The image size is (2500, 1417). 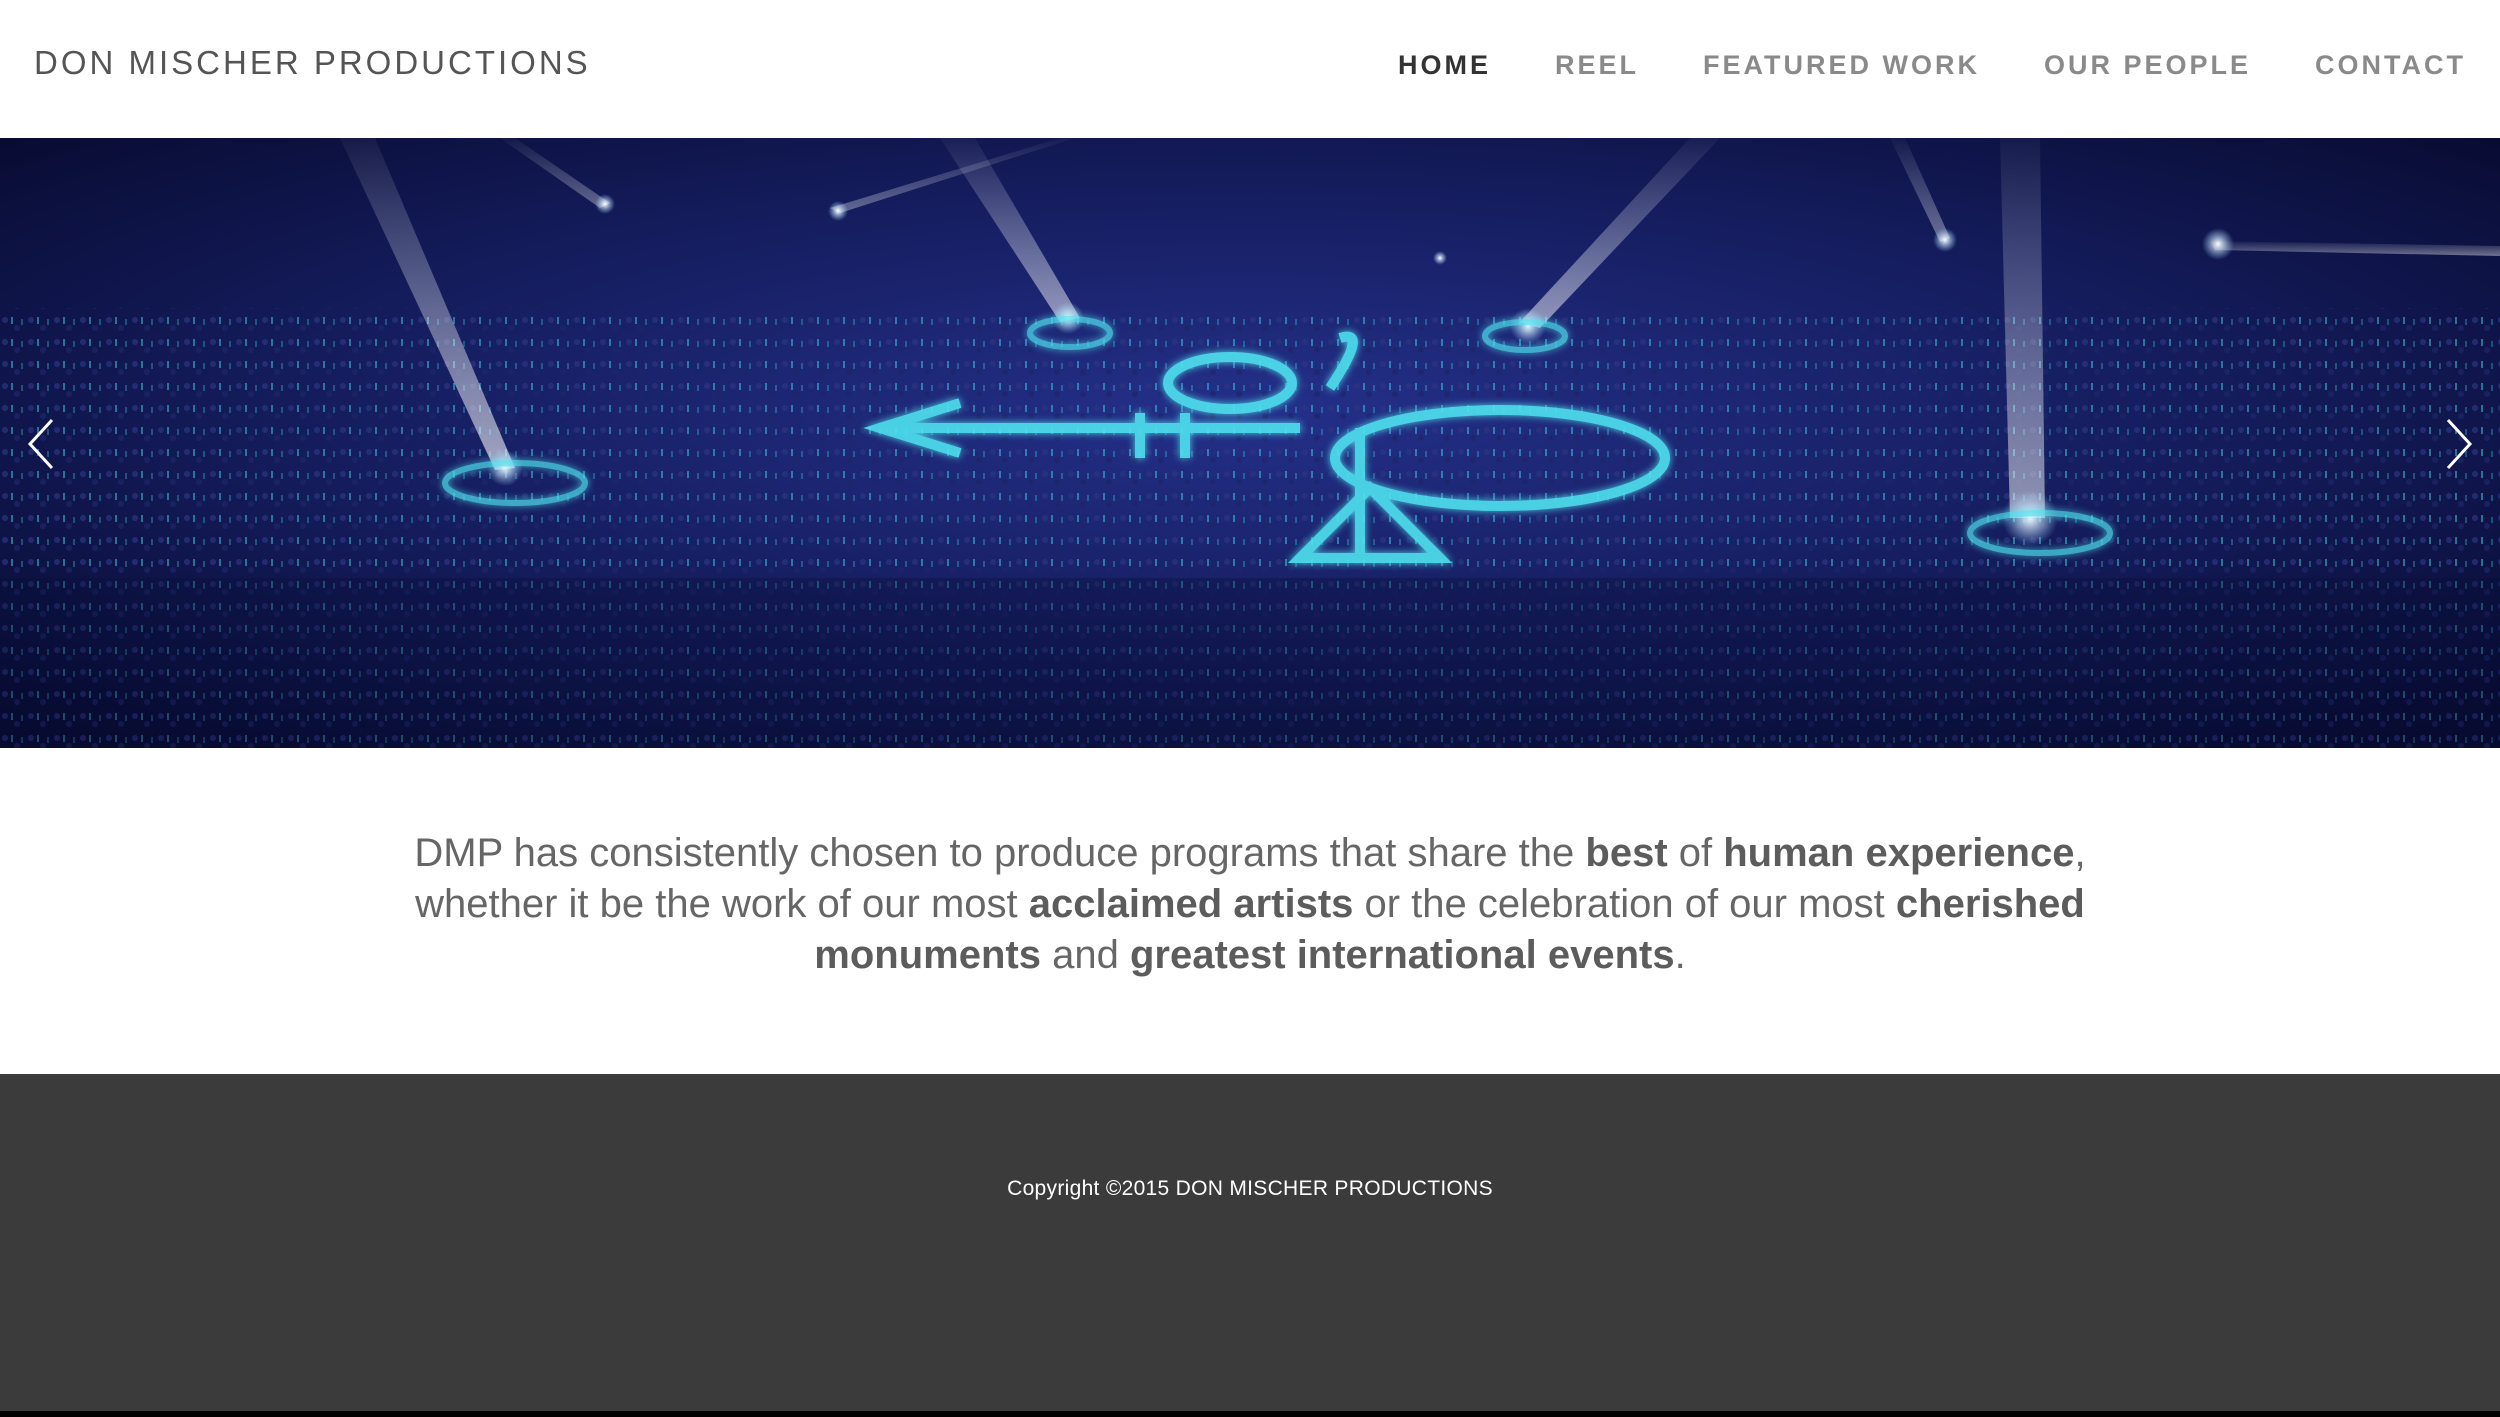 I want to click on slideshow-next-button, so click(x=2460, y=444).